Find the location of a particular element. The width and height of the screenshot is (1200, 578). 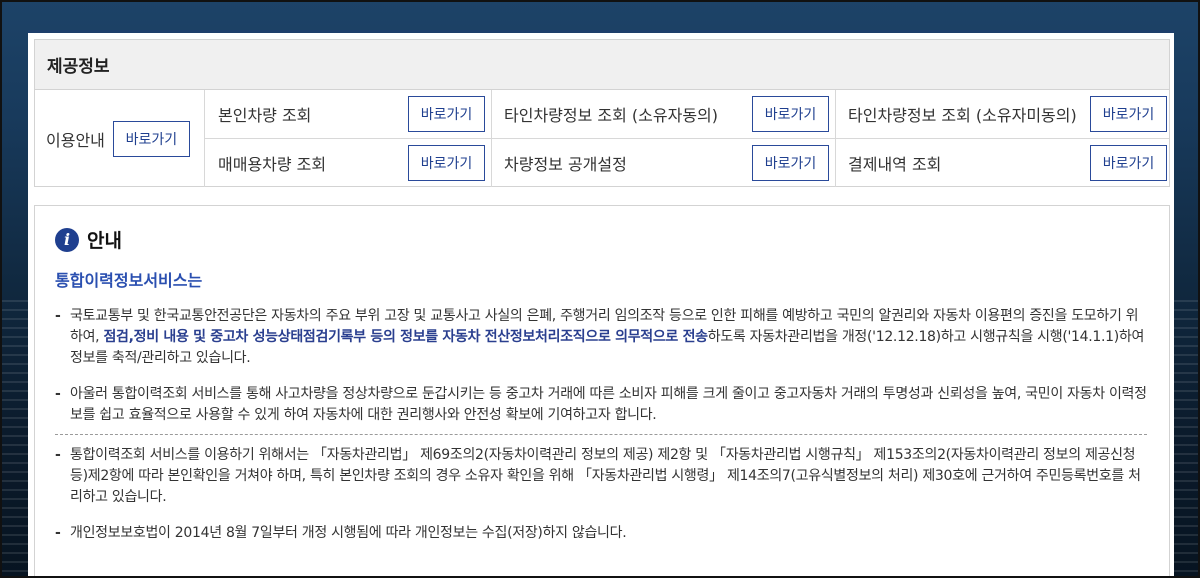

service-cell-own-vehicle: 본인차량 조회 바로가기 is located at coordinates (348, 114).